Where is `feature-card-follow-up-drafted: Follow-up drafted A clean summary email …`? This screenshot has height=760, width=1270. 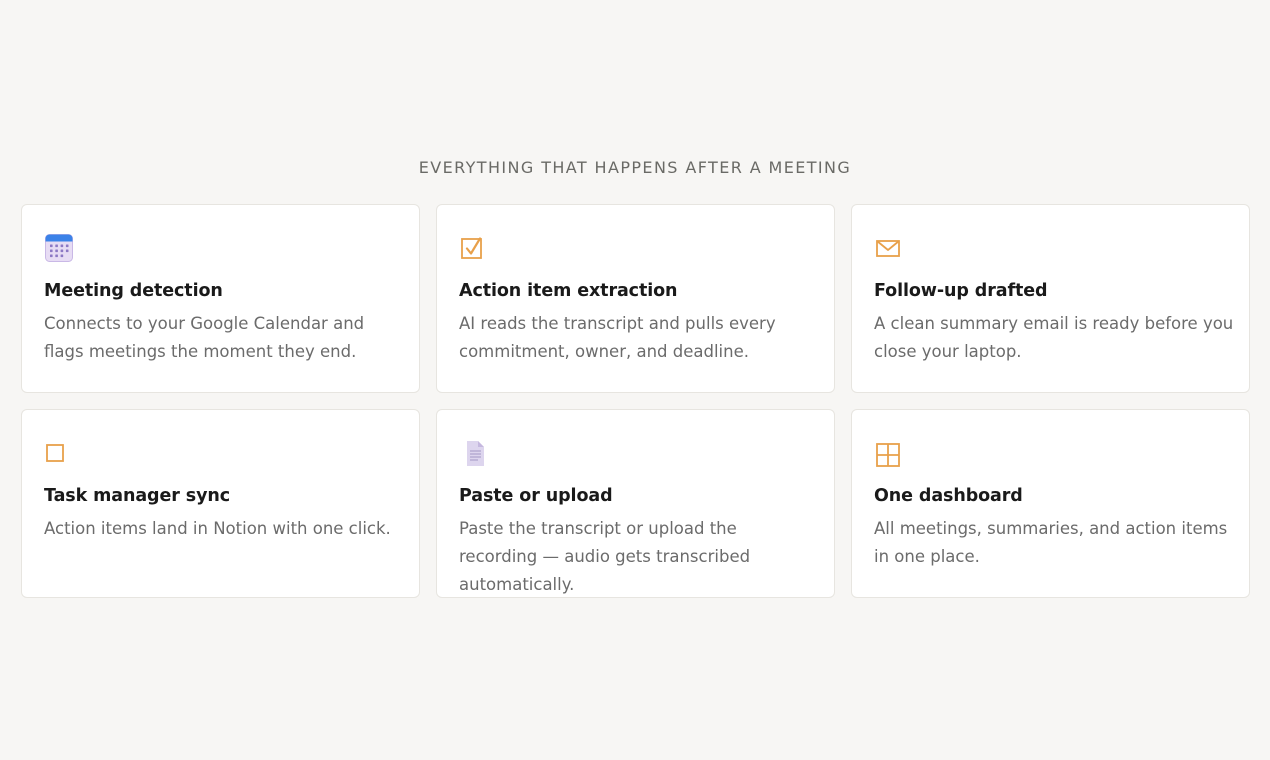 feature-card-follow-up-drafted: Follow-up drafted A clean summary email … is located at coordinates (1050, 298).